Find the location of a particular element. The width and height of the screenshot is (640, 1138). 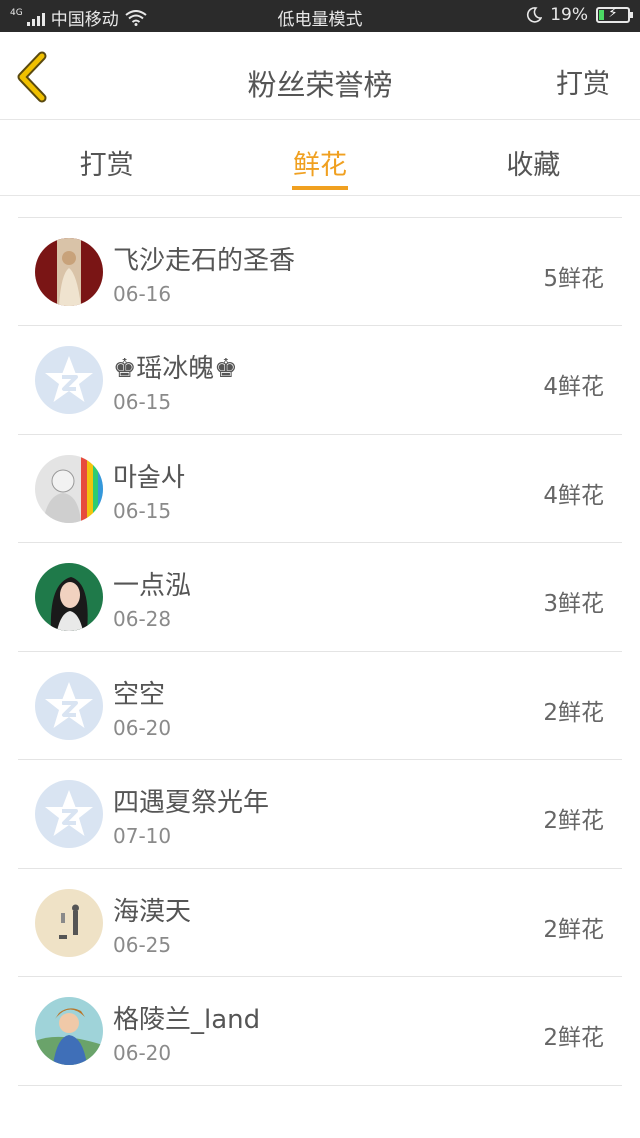

fan-date: 06-28 is located at coordinates (142, 619).